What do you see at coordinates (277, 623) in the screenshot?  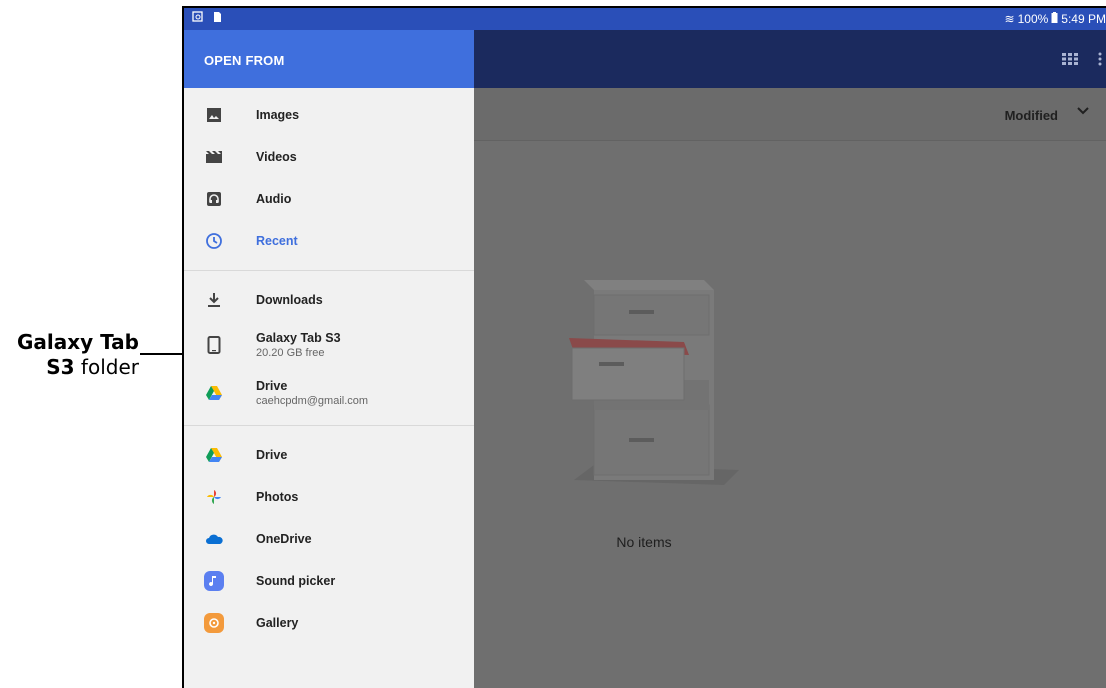 I see `drawer-item-label: Gallery` at bounding box center [277, 623].